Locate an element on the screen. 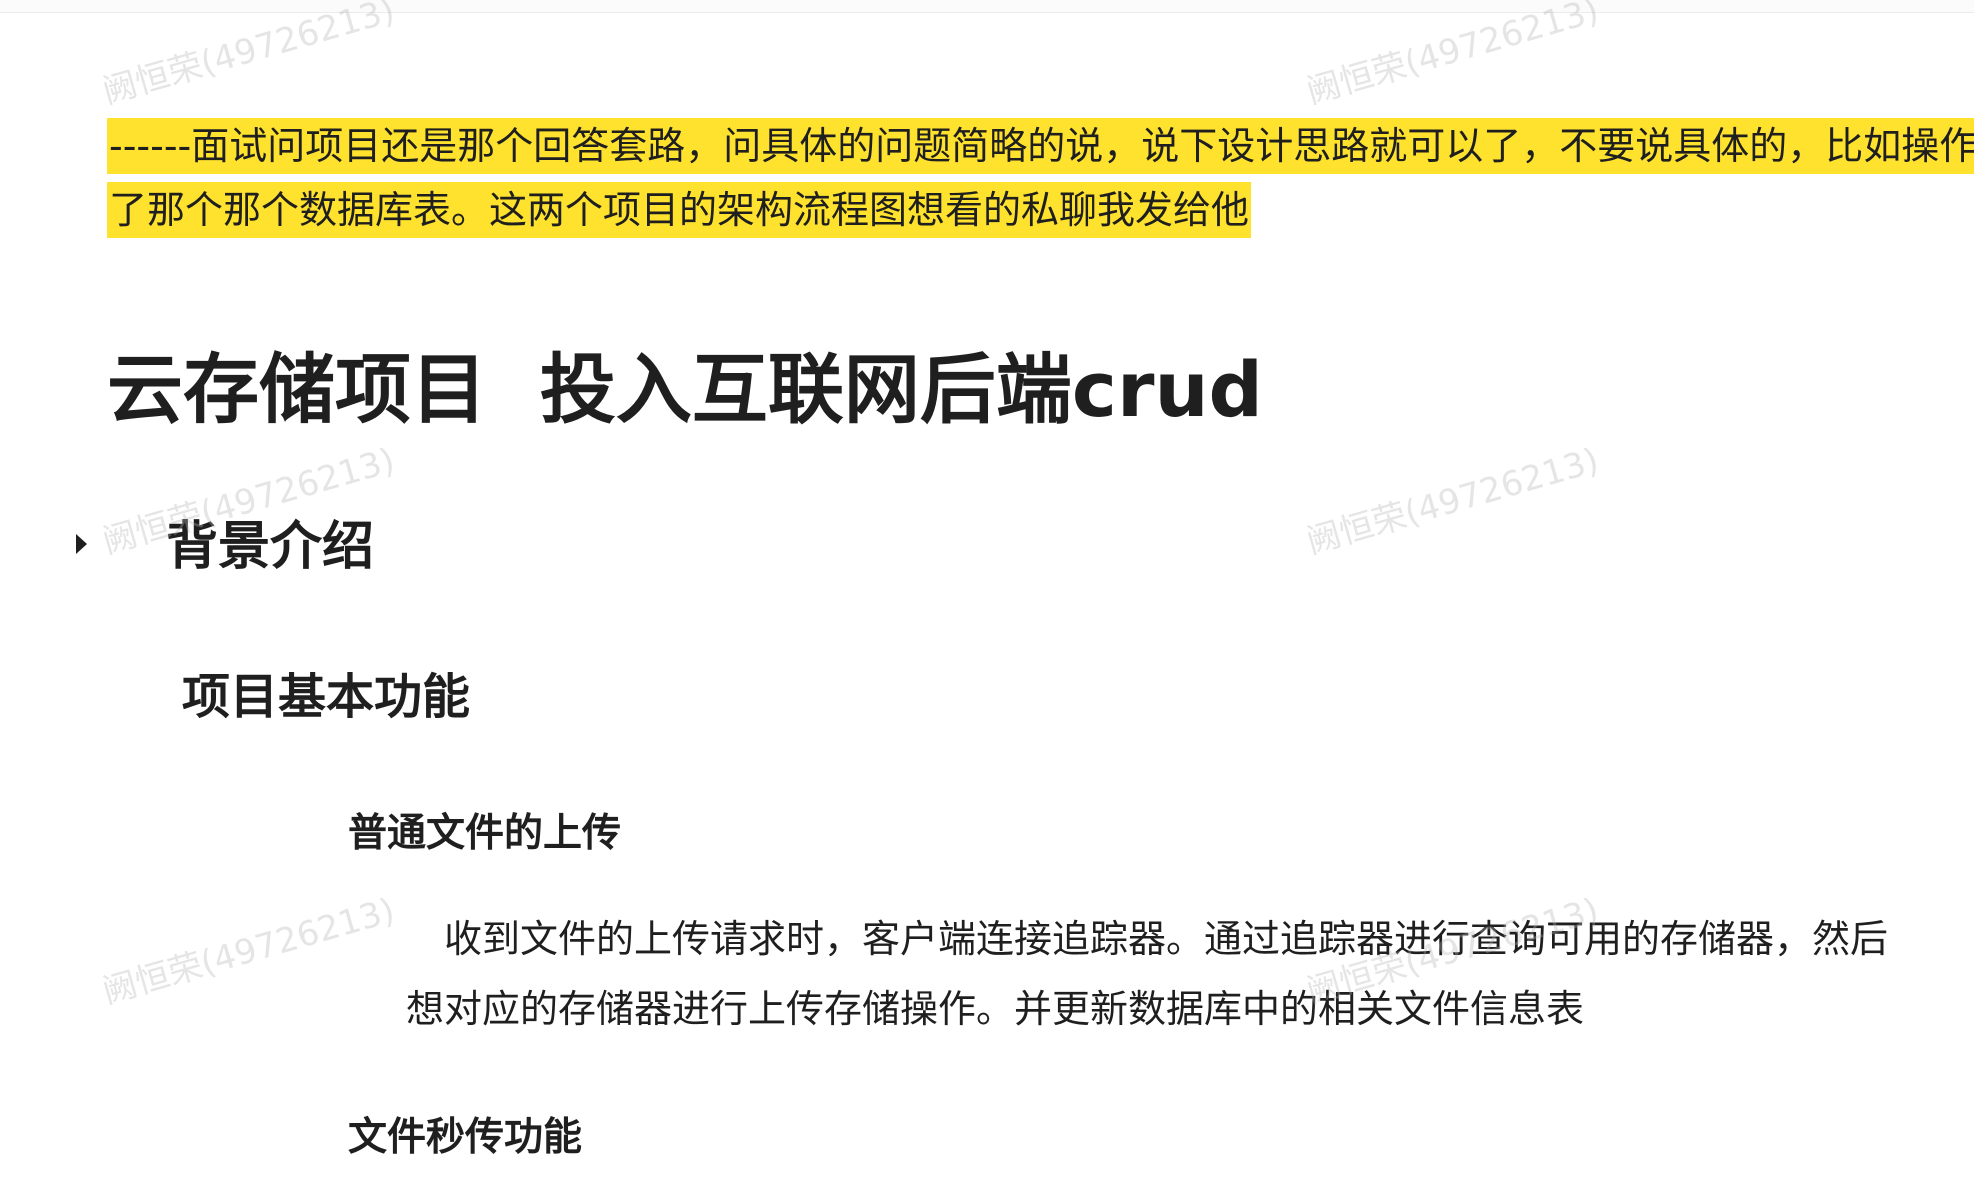  subheading-upload: 普通文件的上传 is located at coordinates (485, 833).